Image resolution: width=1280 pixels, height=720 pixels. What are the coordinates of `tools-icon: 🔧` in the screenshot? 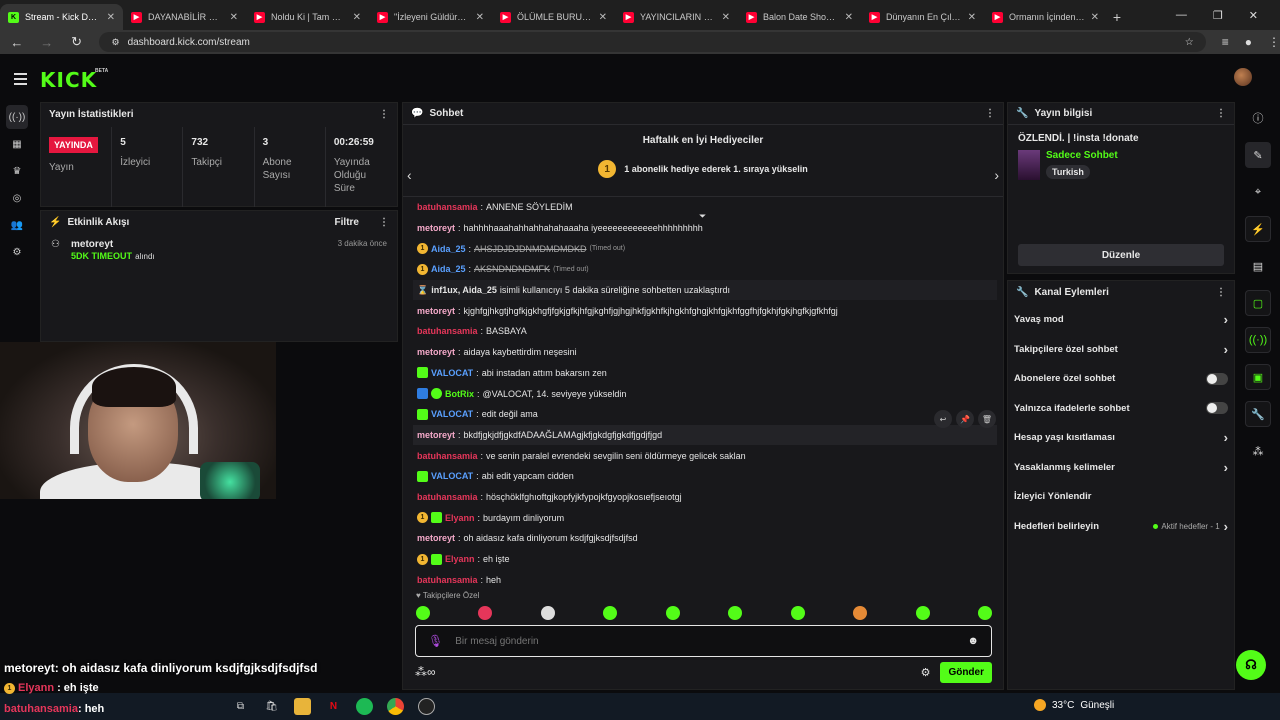 It's located at (1258, 414).